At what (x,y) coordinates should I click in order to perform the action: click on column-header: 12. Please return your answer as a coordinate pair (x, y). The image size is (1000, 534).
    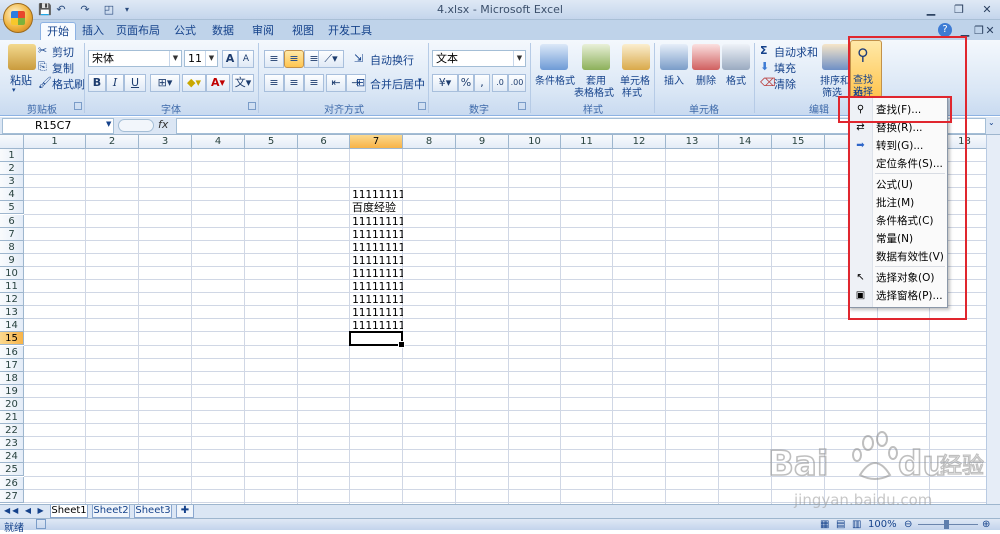
    Looking at the image, I should click on (639, 142).